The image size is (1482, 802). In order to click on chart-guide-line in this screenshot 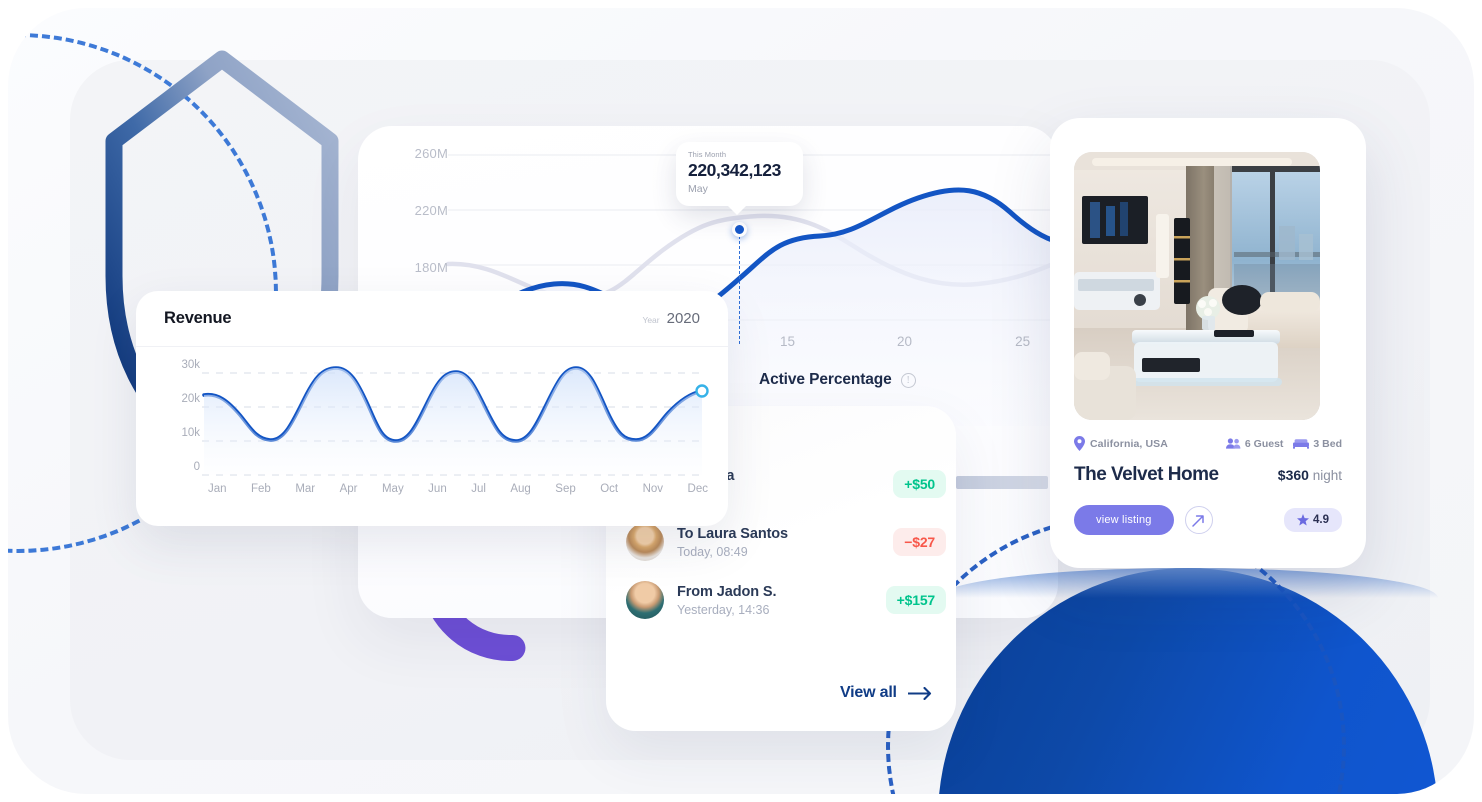, I will do `click(739, 290)`.